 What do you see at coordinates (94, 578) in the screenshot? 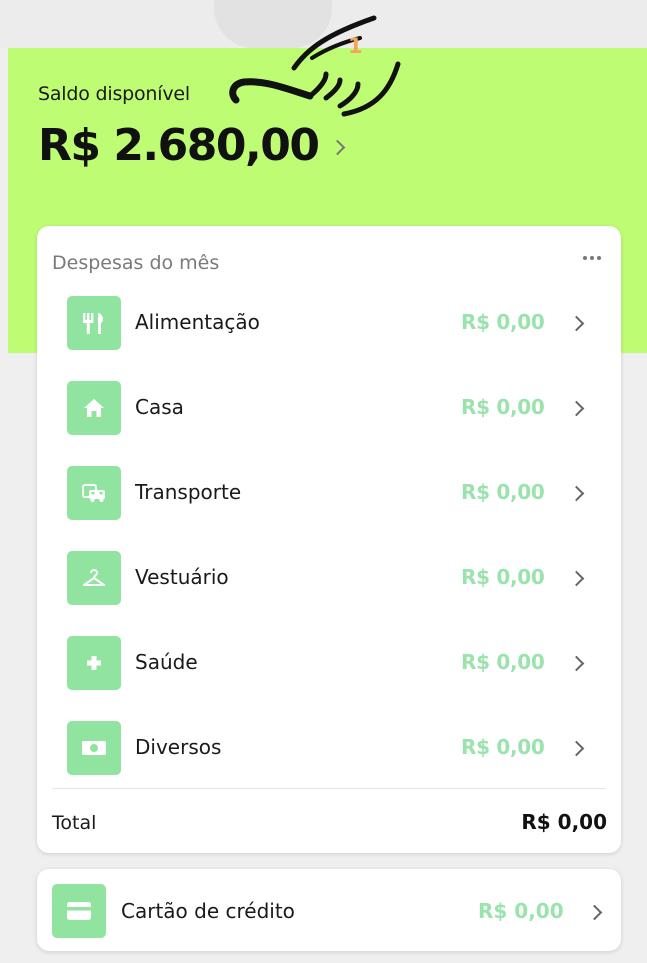
I see `hanger-icon` at bounding box center [94, 578].